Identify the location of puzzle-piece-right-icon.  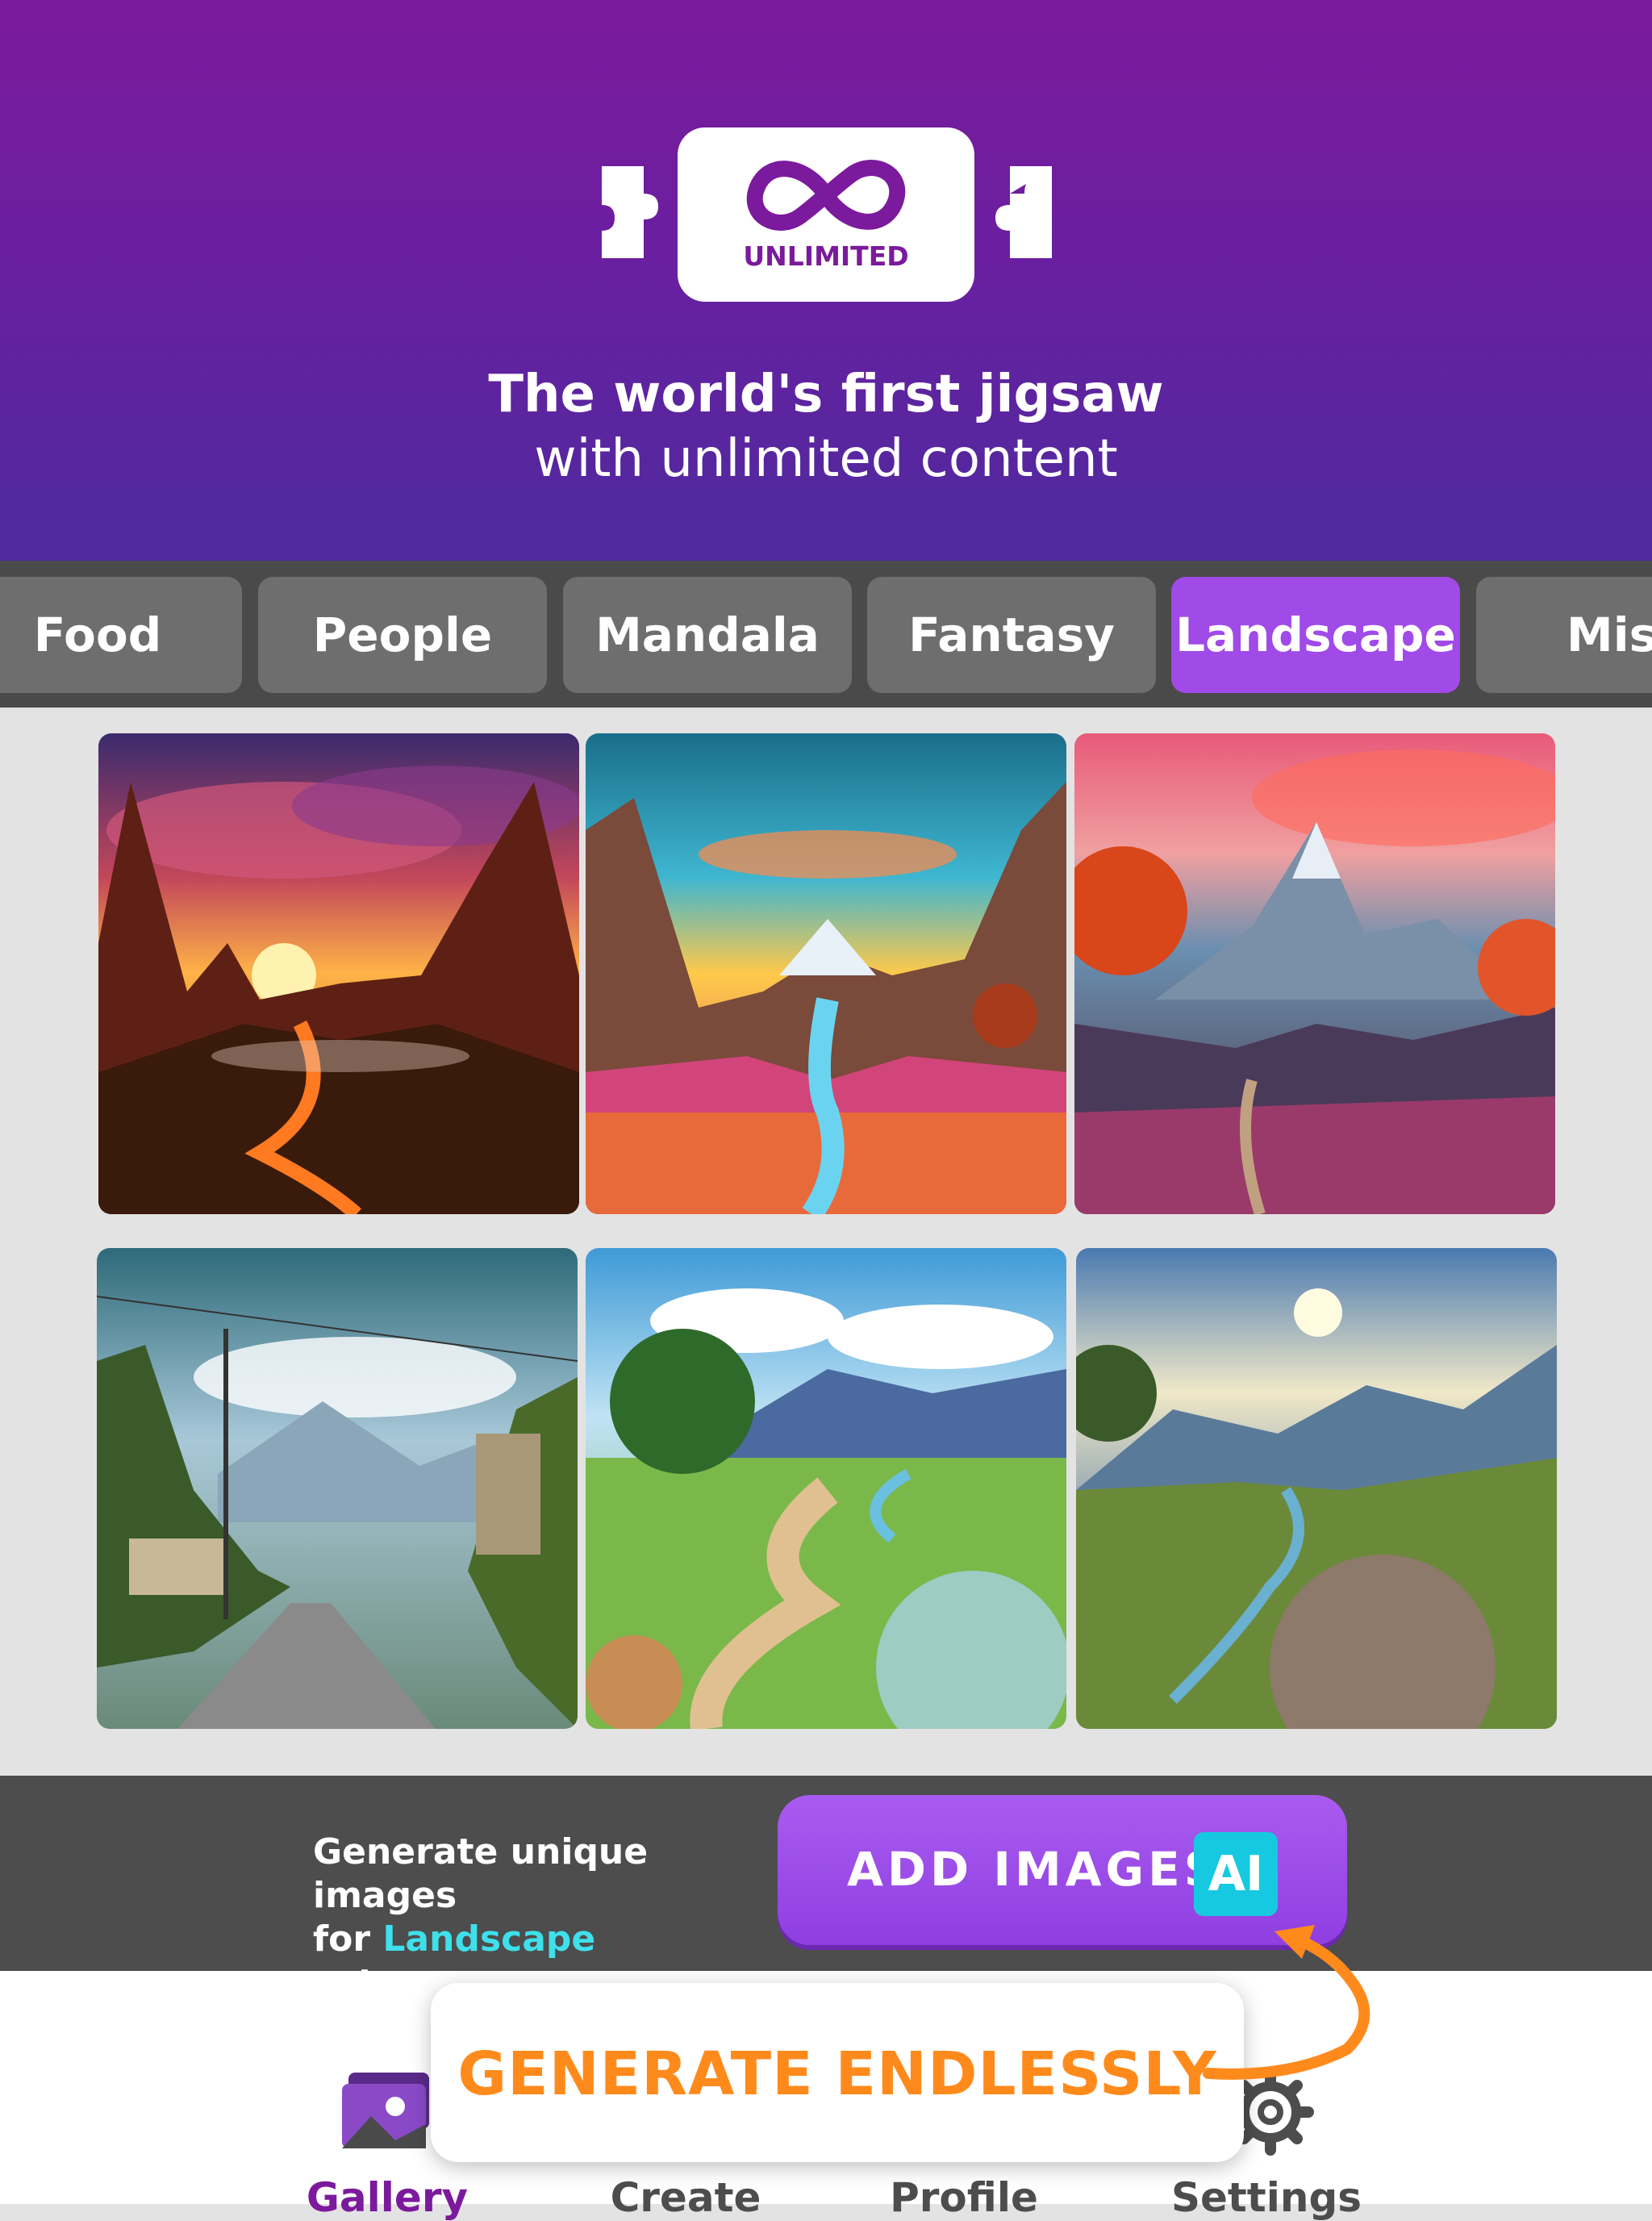
(1023, 212).